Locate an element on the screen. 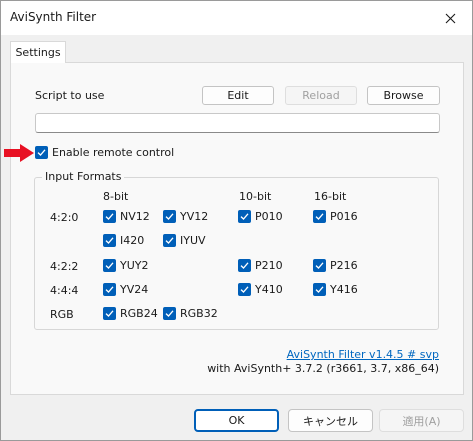  enable-remote-control-label: Enable remote control is located at coordinates (113, 152).